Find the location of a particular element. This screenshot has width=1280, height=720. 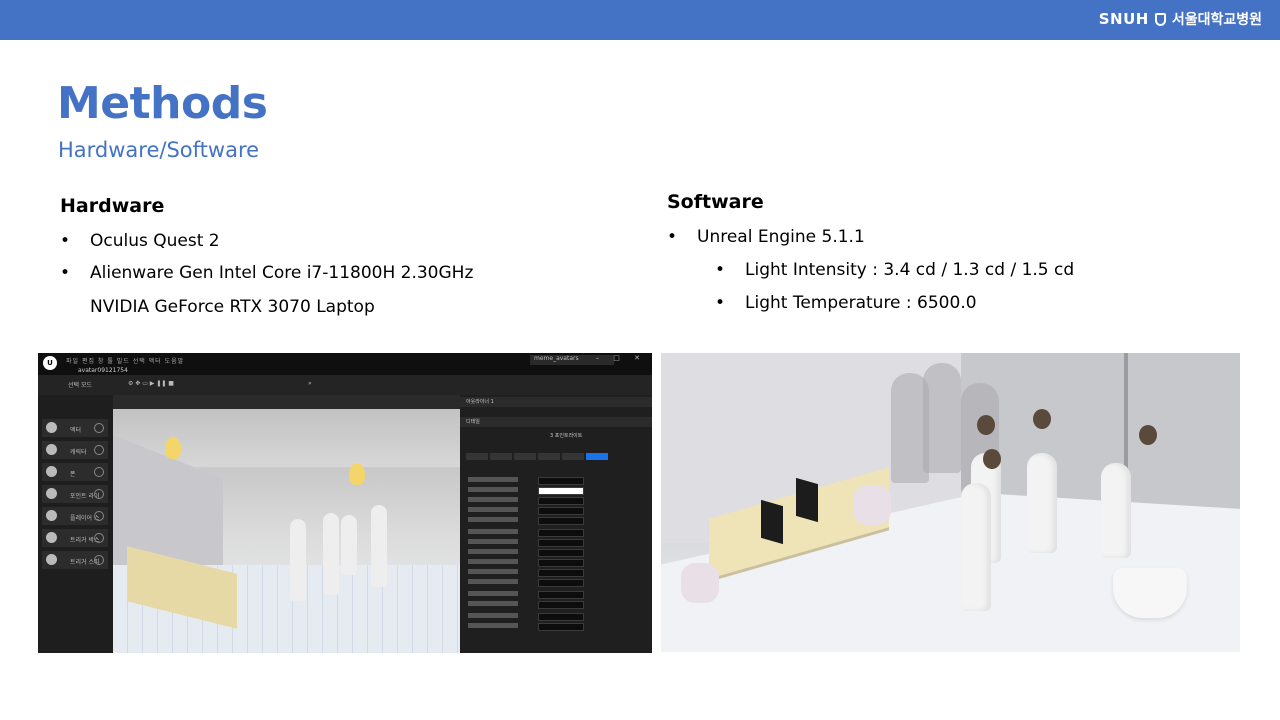

slide-subtitle: Hardware/Software is located at coordinates (159, 150).